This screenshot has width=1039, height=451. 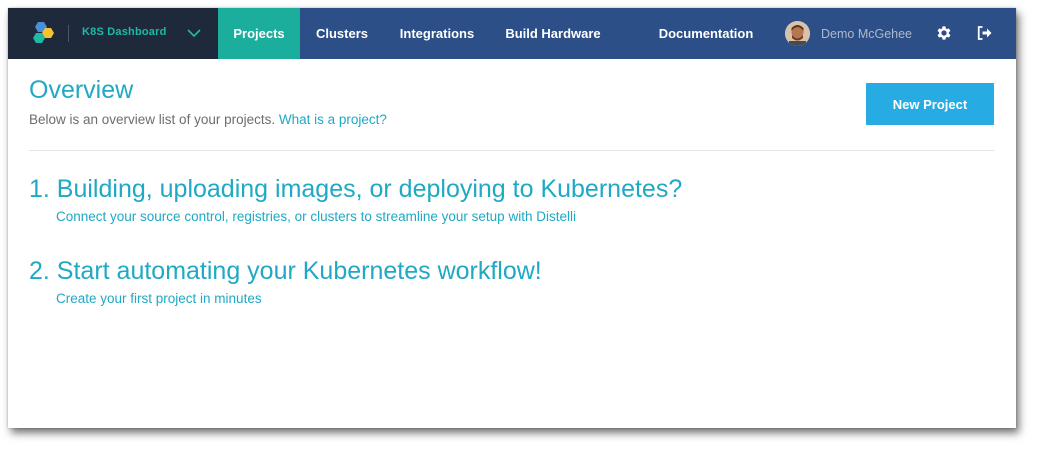 I want to click on gear-icon, so click(x=944, y=33).